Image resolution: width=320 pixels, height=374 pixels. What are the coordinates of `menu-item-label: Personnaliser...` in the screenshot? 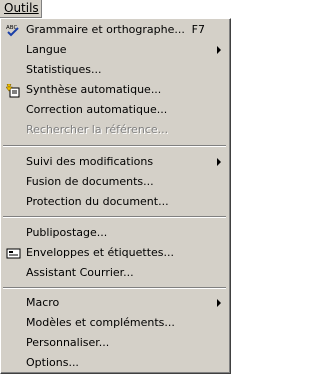 It's located at (68, 342).